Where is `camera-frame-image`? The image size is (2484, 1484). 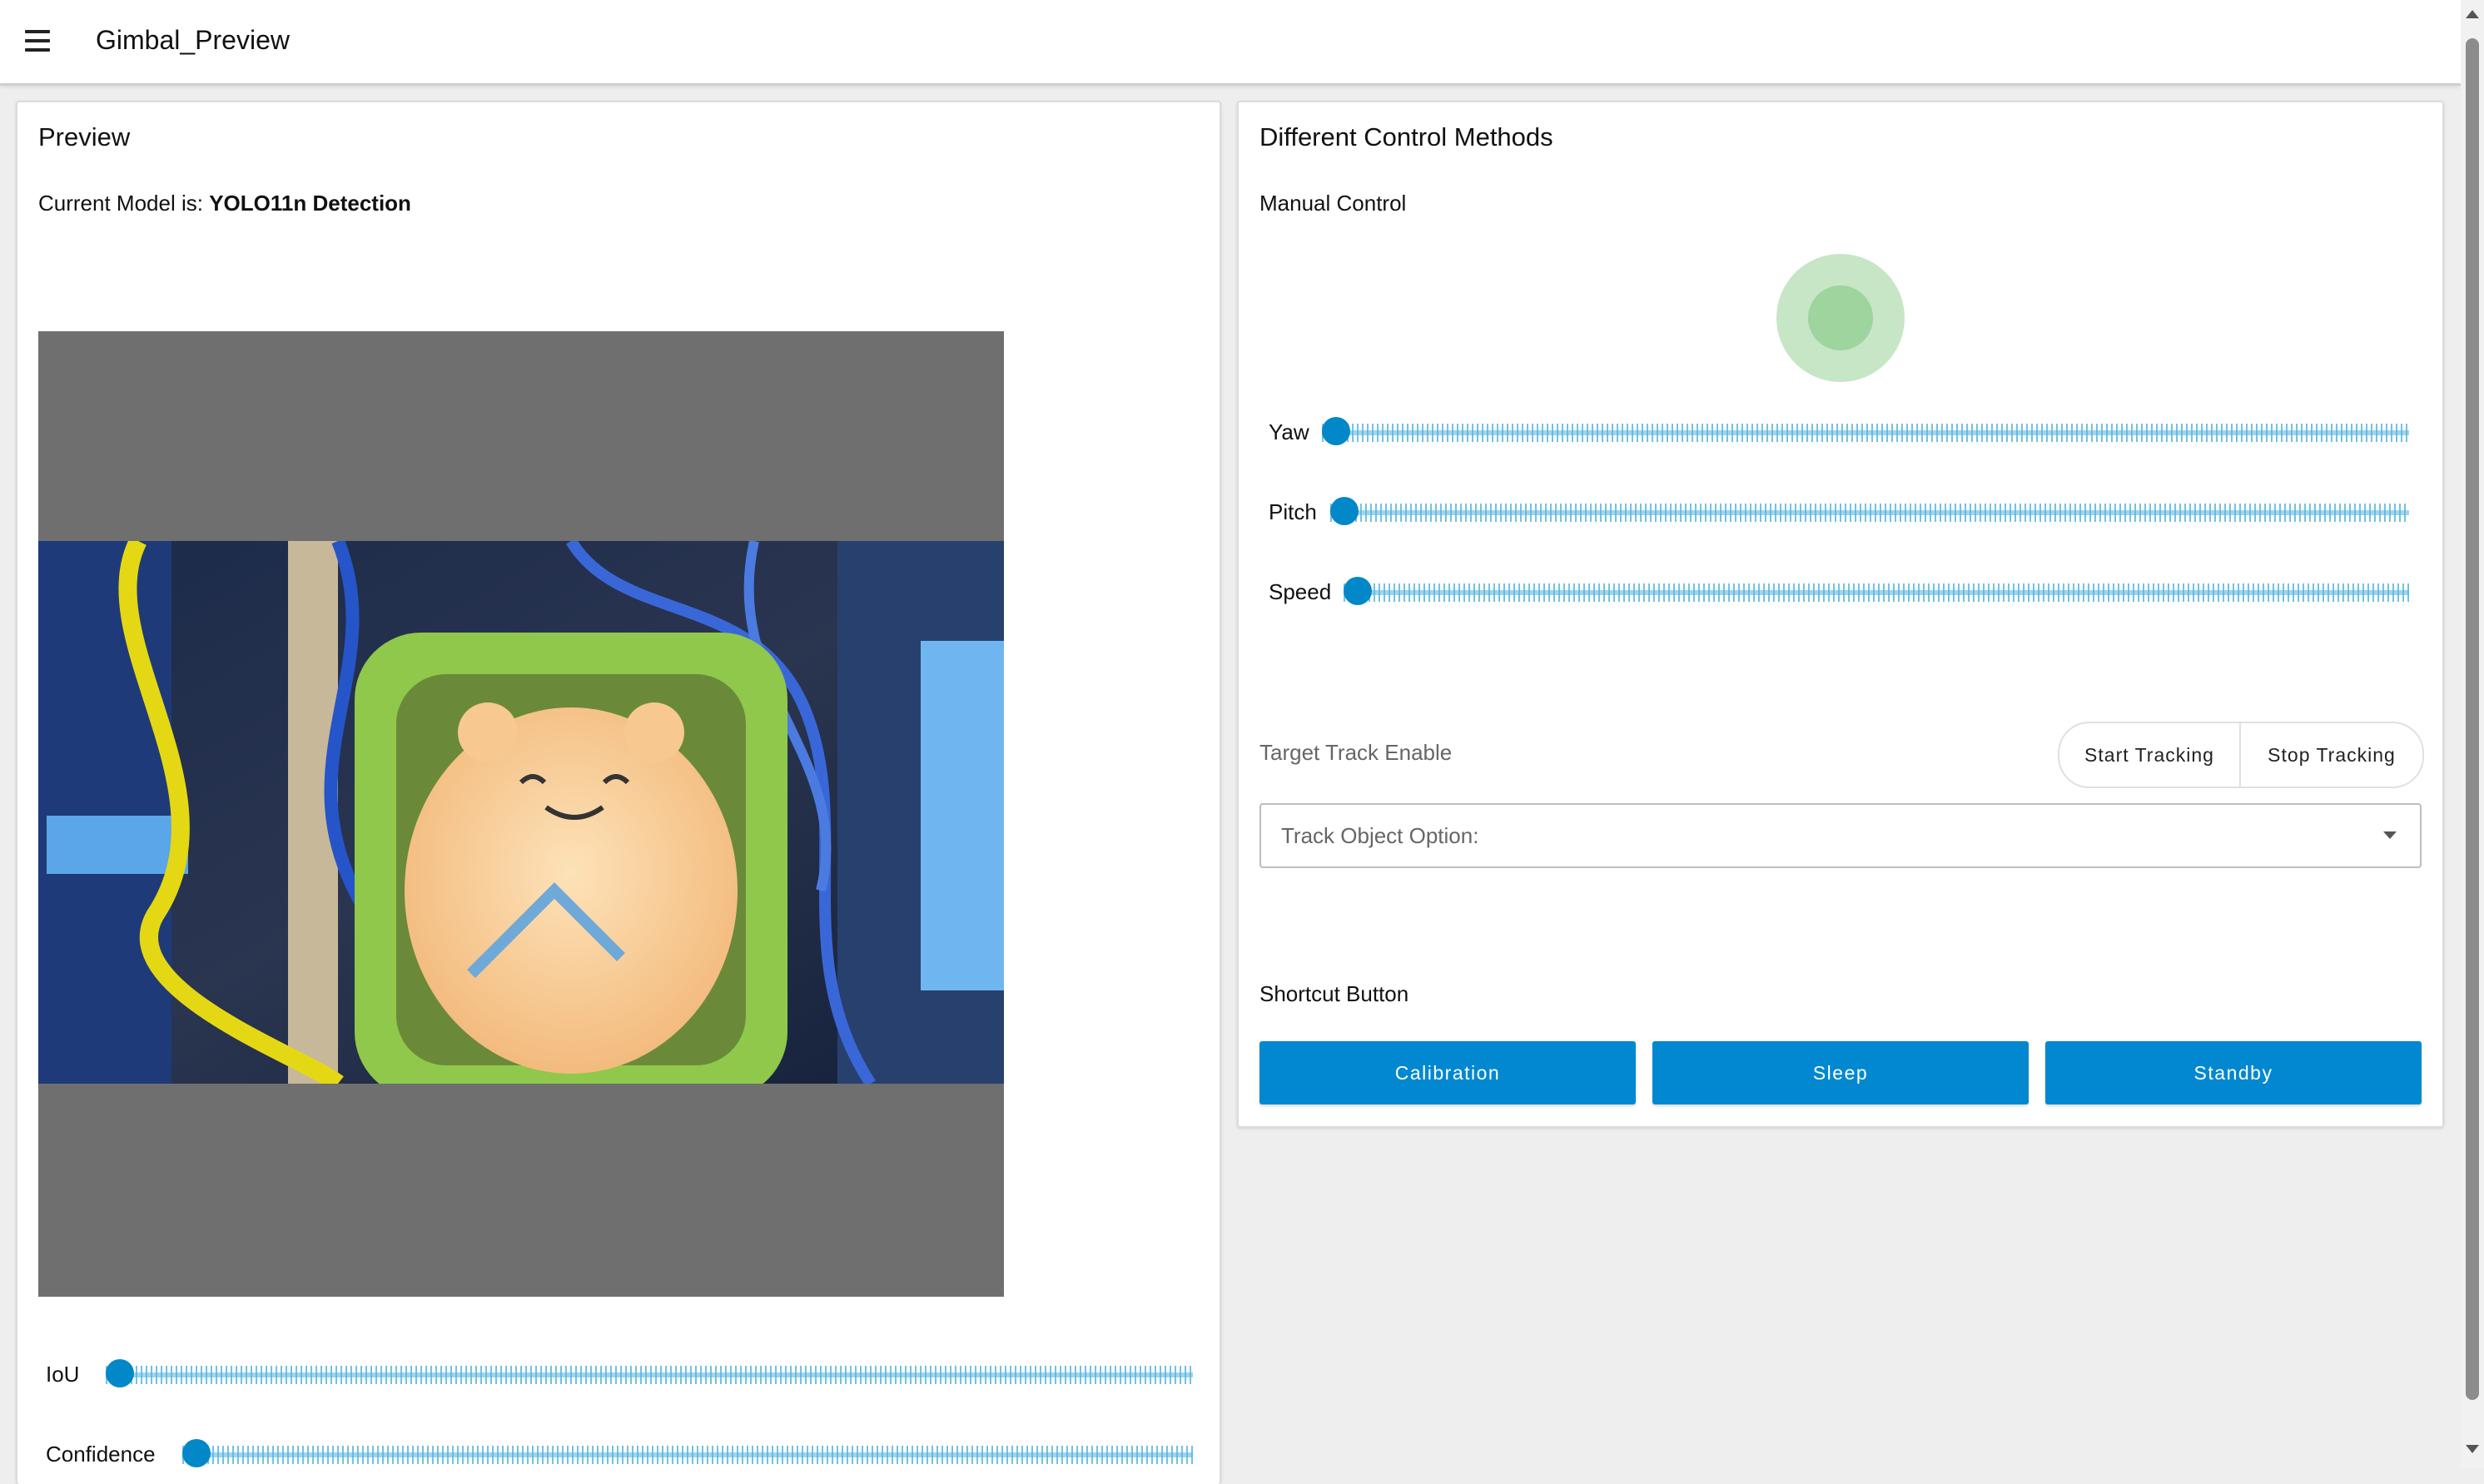
camera-frame-image is located at coordinates (521, 812).